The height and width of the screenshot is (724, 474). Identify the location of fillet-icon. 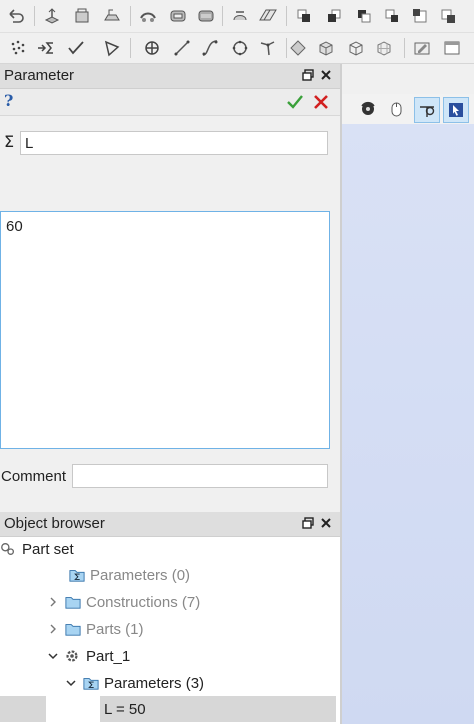
(148, 16).